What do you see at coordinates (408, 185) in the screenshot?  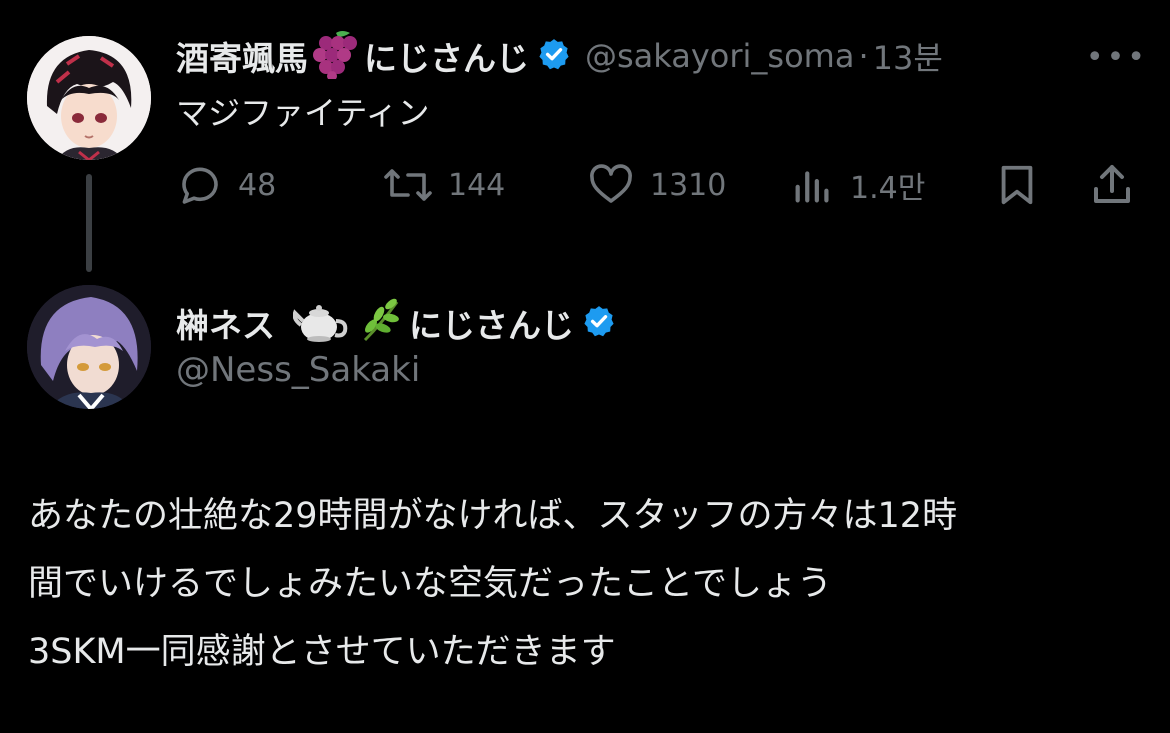 I see `retweet-icon` at bounding box center [408, 185].